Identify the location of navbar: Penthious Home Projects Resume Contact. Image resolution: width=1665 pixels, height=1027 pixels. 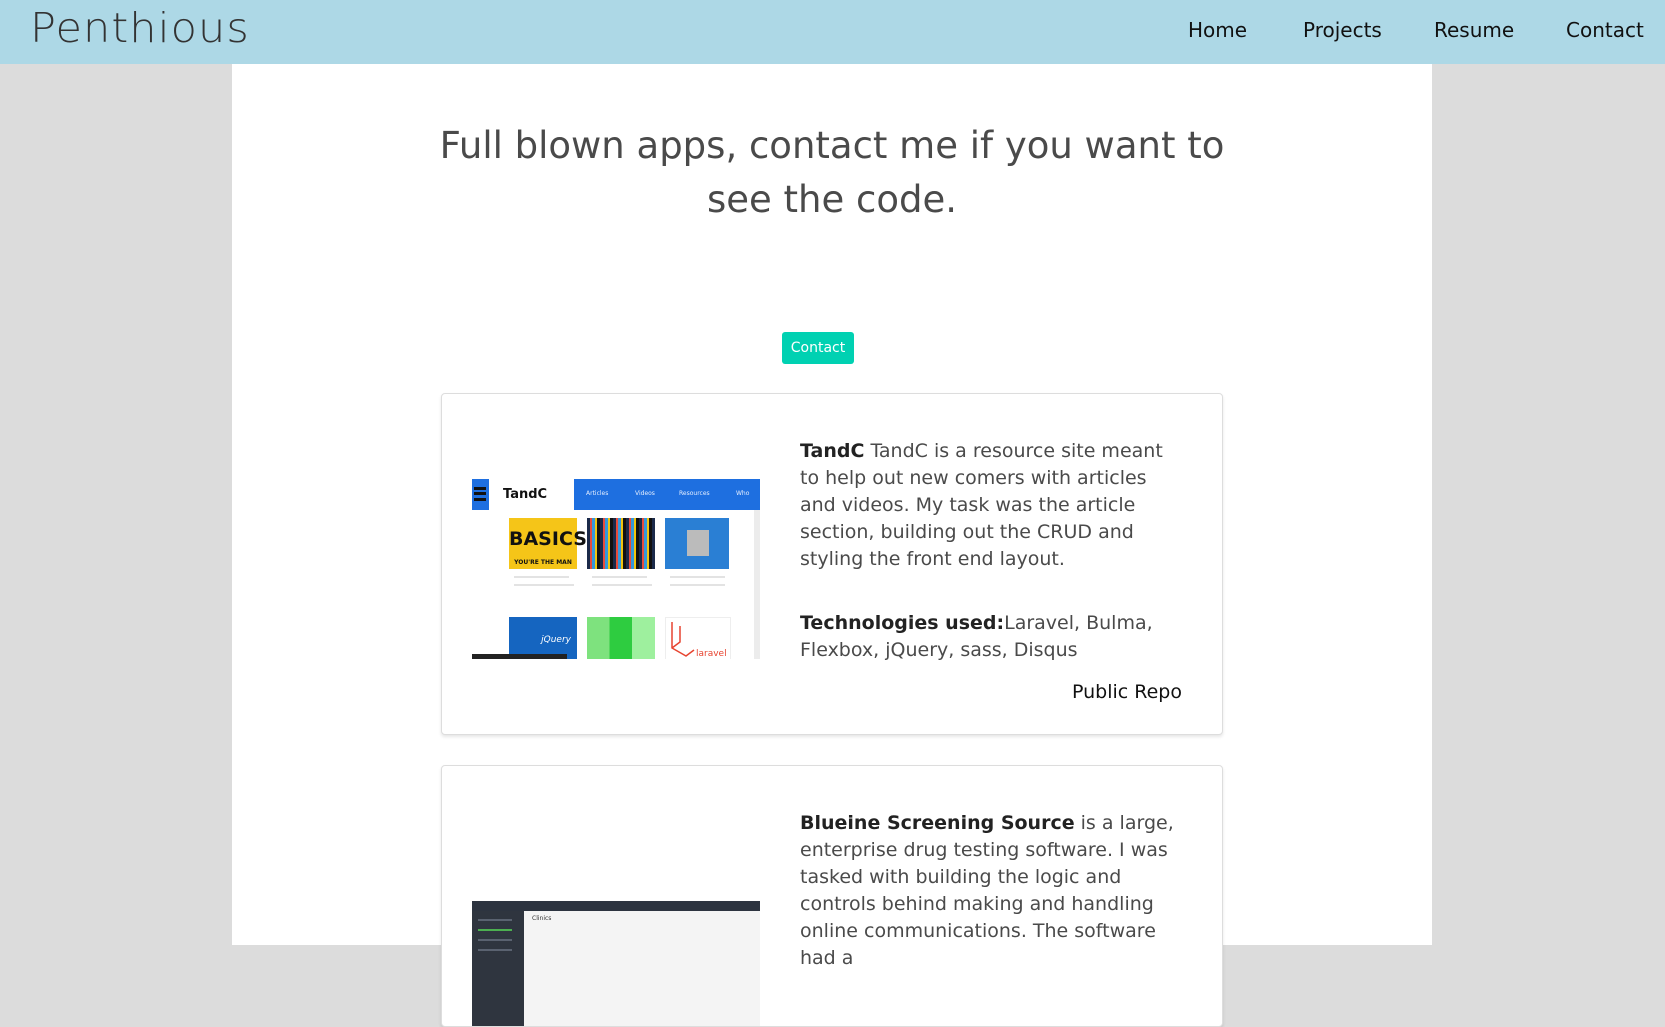
(832, 32).